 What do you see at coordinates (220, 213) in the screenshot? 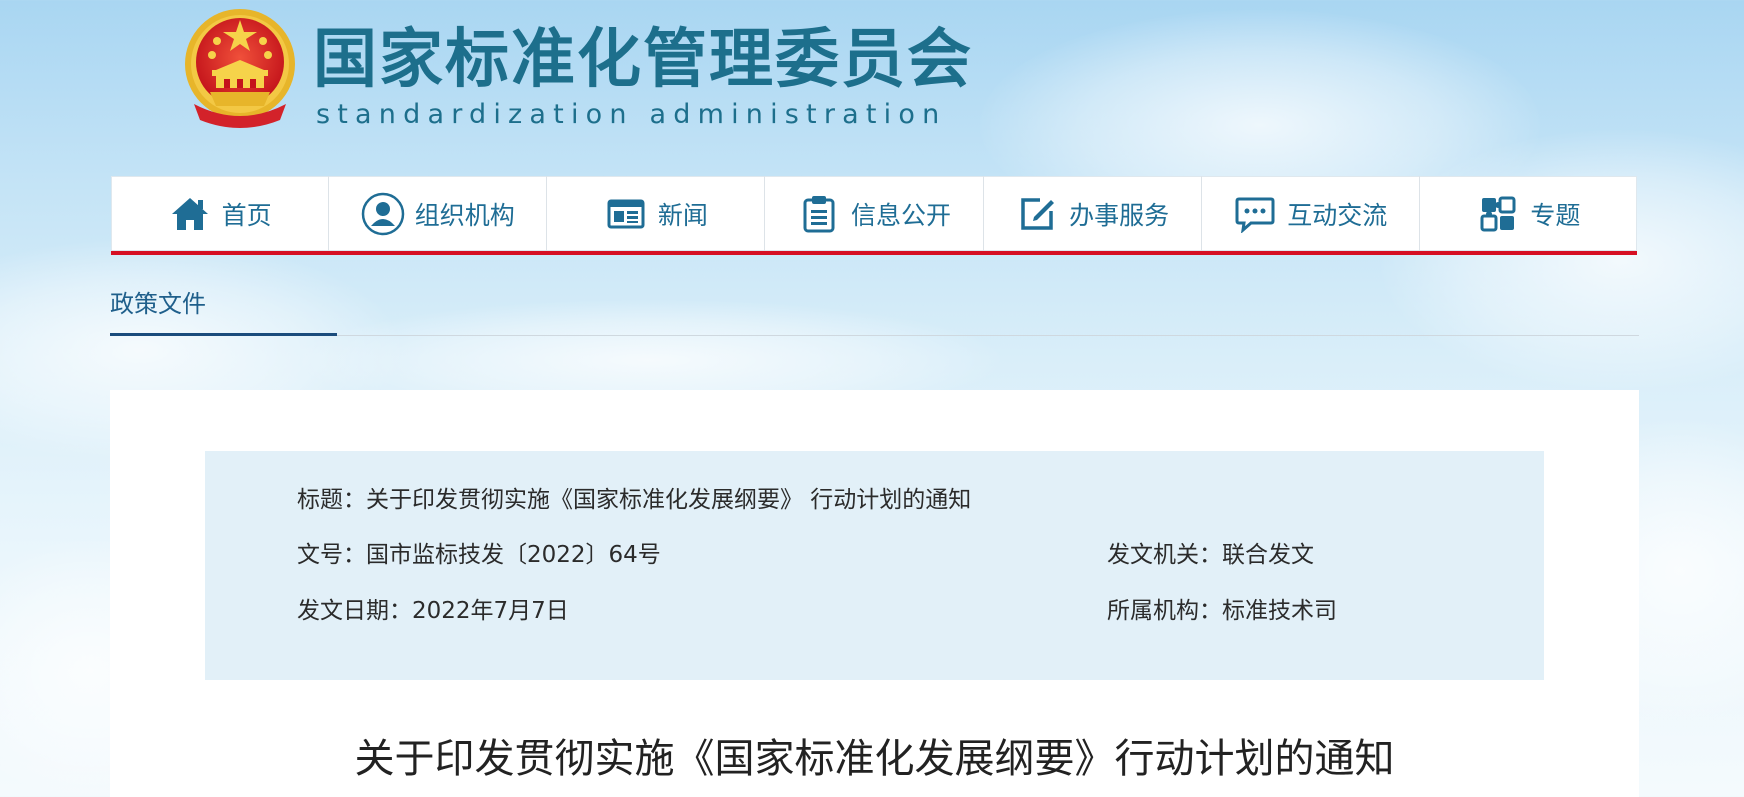
I see `nav-item-home: 首页` at bounding box center [220, 213].